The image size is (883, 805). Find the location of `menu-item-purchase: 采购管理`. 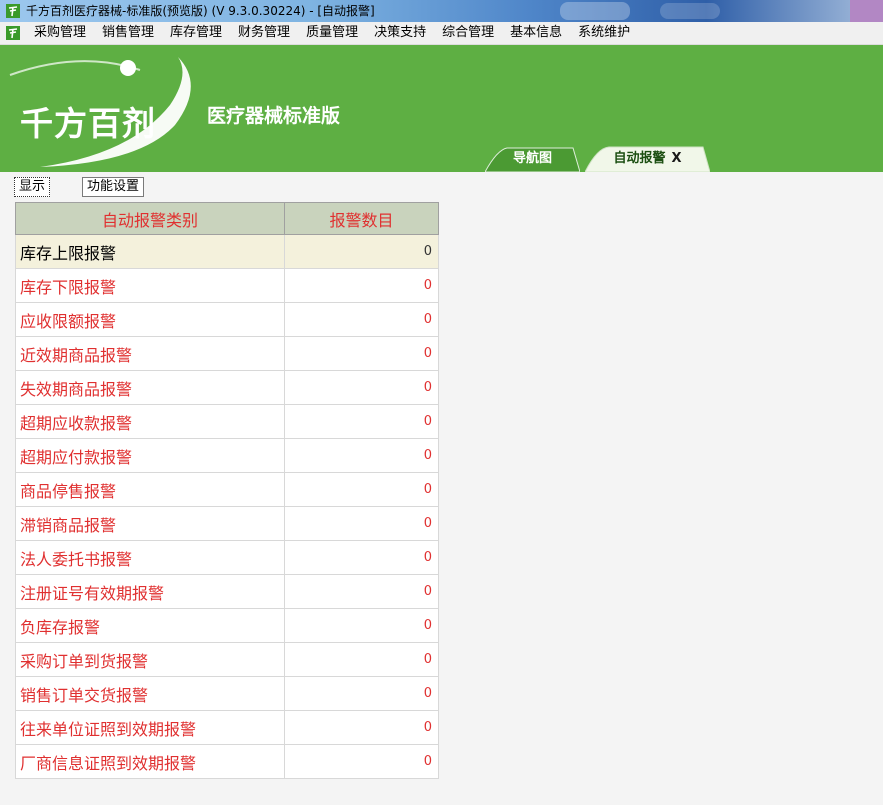

menu-item-purchase: 采购管理 is located at coordinates (60, 33).